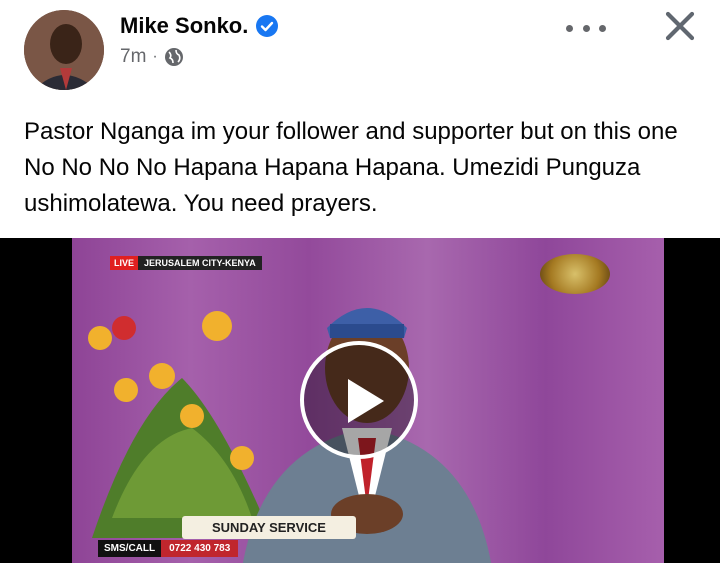 Image resolution: width=720 pixels, height=588 pixels. Describe the element at coordinates (575, 274) in the screenshot. I see `channel-logo` at that location.